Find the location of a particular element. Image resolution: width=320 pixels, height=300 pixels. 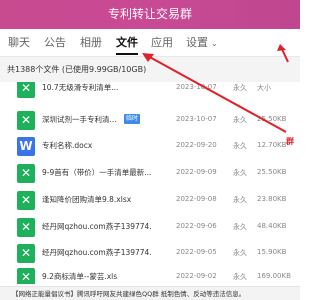

tab-settings: 设置 ⌄ is located at coordinates (202, 42).